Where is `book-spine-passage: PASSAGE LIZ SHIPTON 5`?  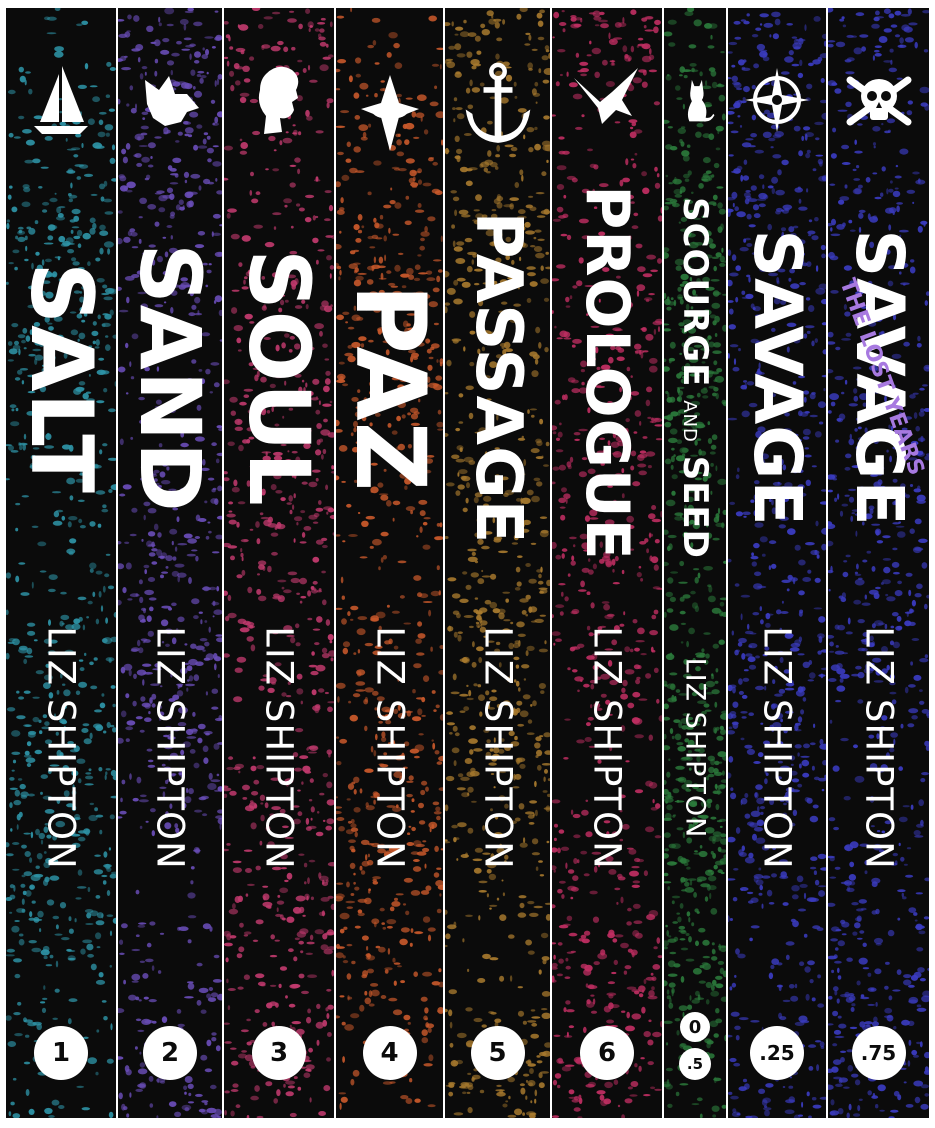
book-spine-passage: PASSAGE LIZ SHIPTON 5 is located at coordinates (497, 563).